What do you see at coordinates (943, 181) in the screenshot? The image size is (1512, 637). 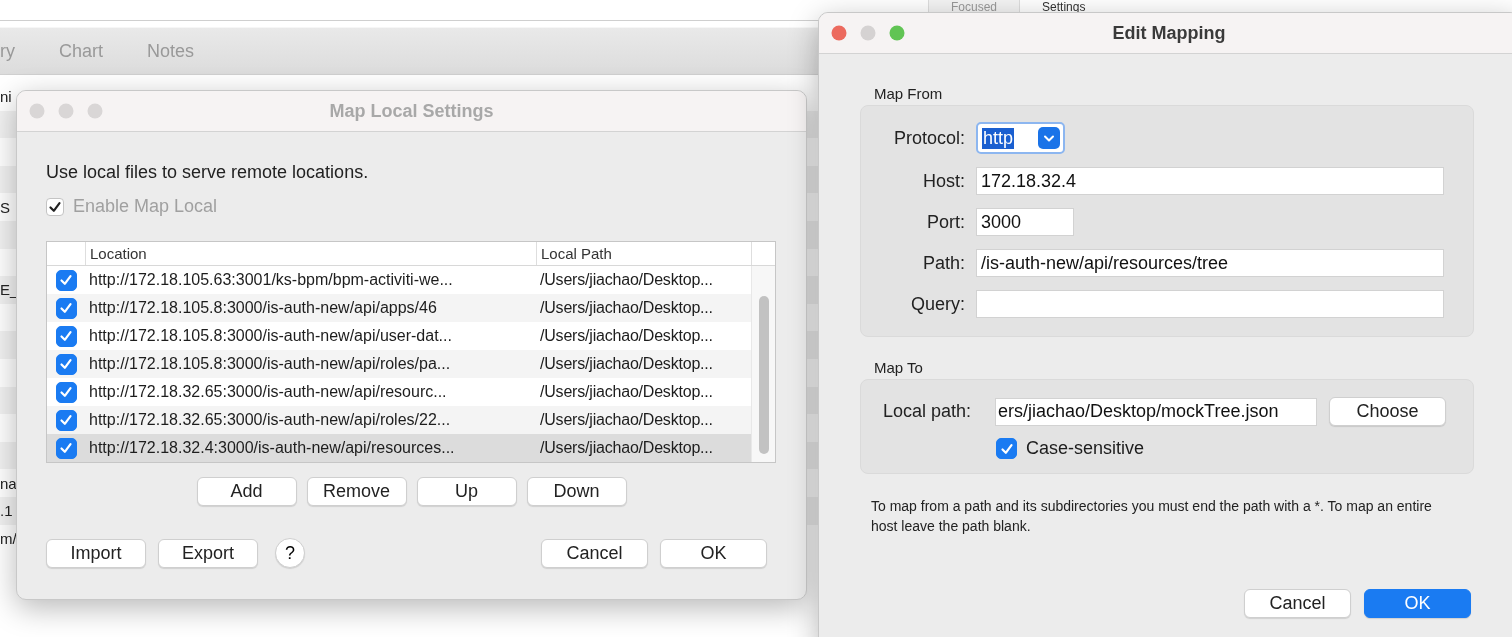 I see `field-label: Host:` at bounding box center [943, 181].